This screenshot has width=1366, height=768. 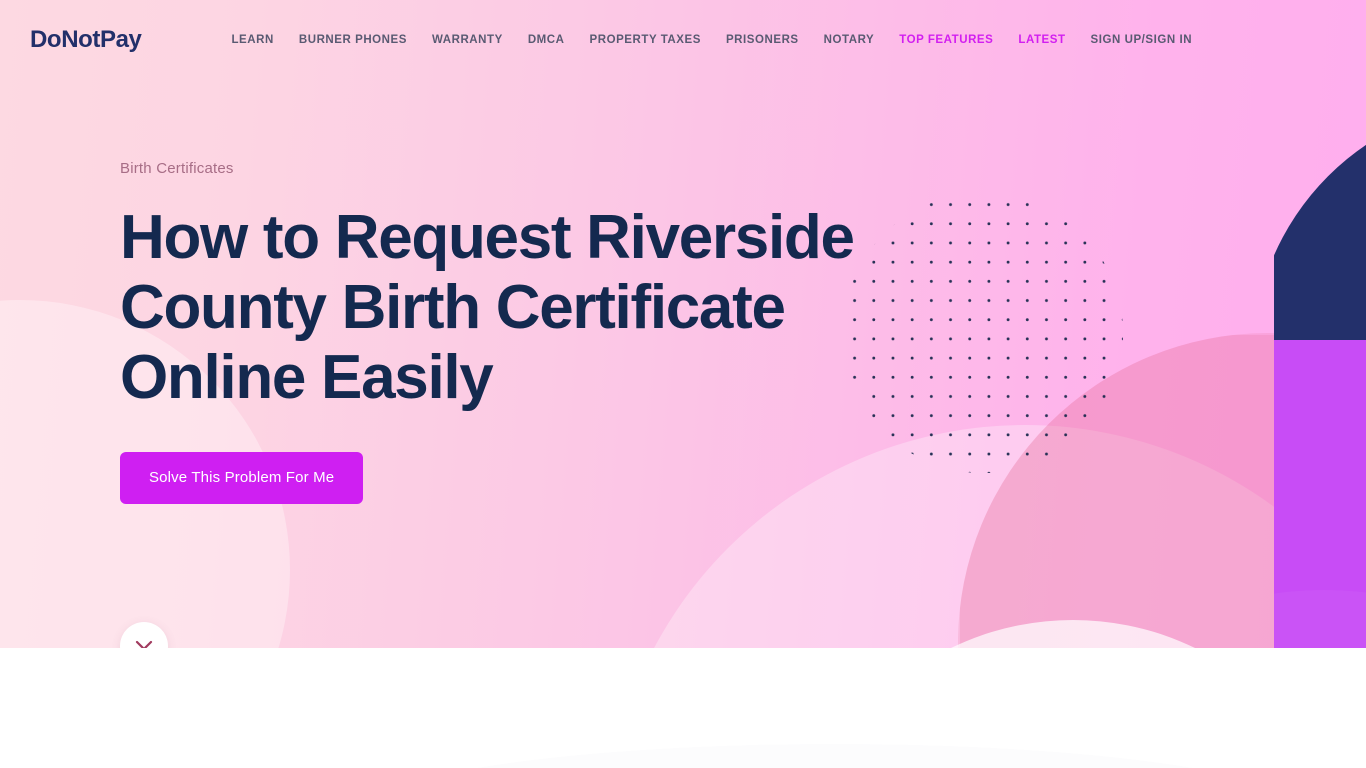 I want to click on nav-item-top-features: TOP FEATURES, so click(x=946, y=40).